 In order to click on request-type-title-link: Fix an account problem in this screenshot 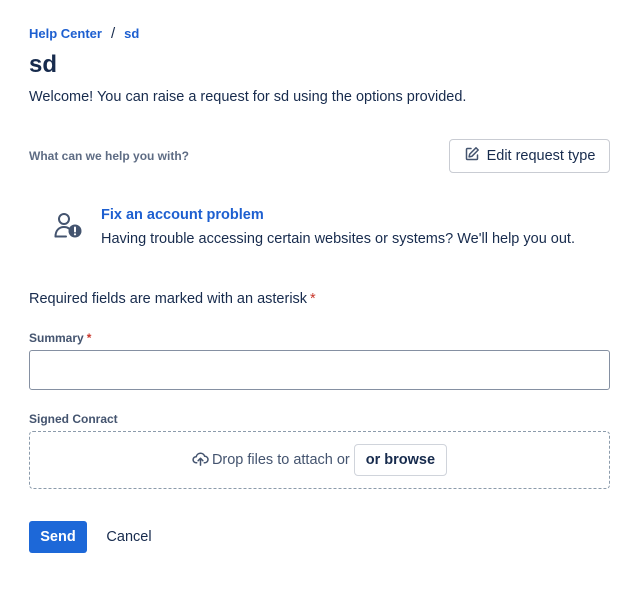, I will do `click(182, 215)`.